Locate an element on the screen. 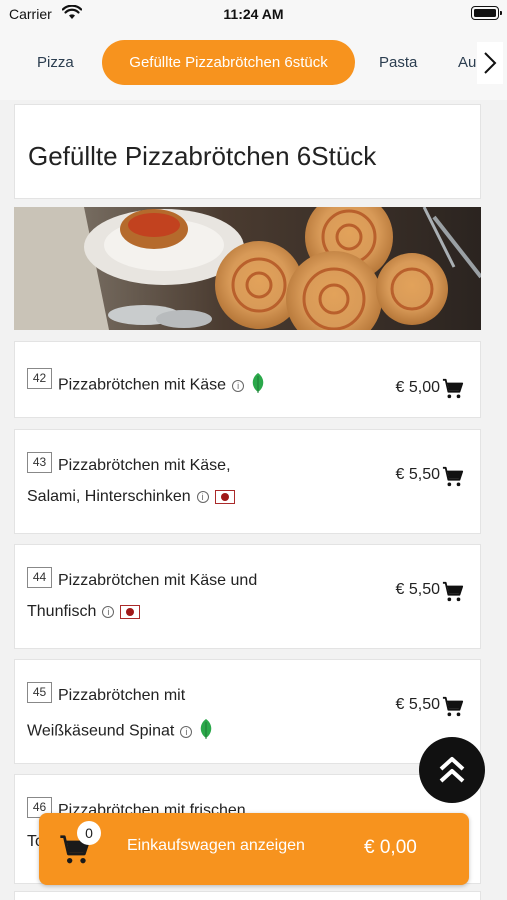 The height and width of the screenshot is (900, 507). item-price: € 5,00 is located at coordinates (417, 387).